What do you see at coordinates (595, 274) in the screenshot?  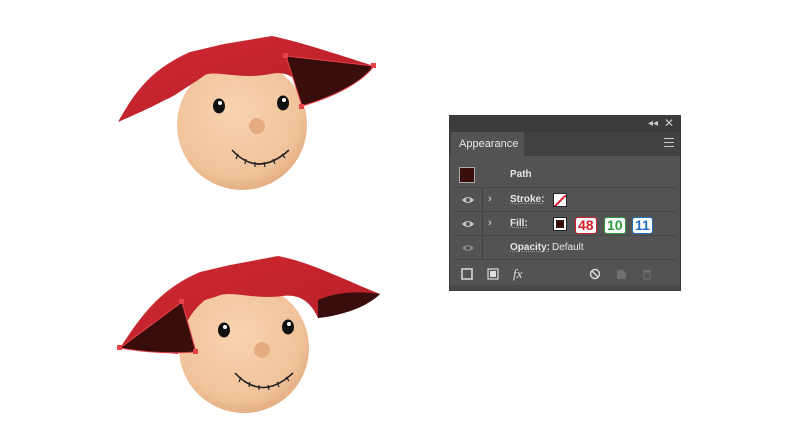 I see `clear-icon` at bounding box center [595, 274].